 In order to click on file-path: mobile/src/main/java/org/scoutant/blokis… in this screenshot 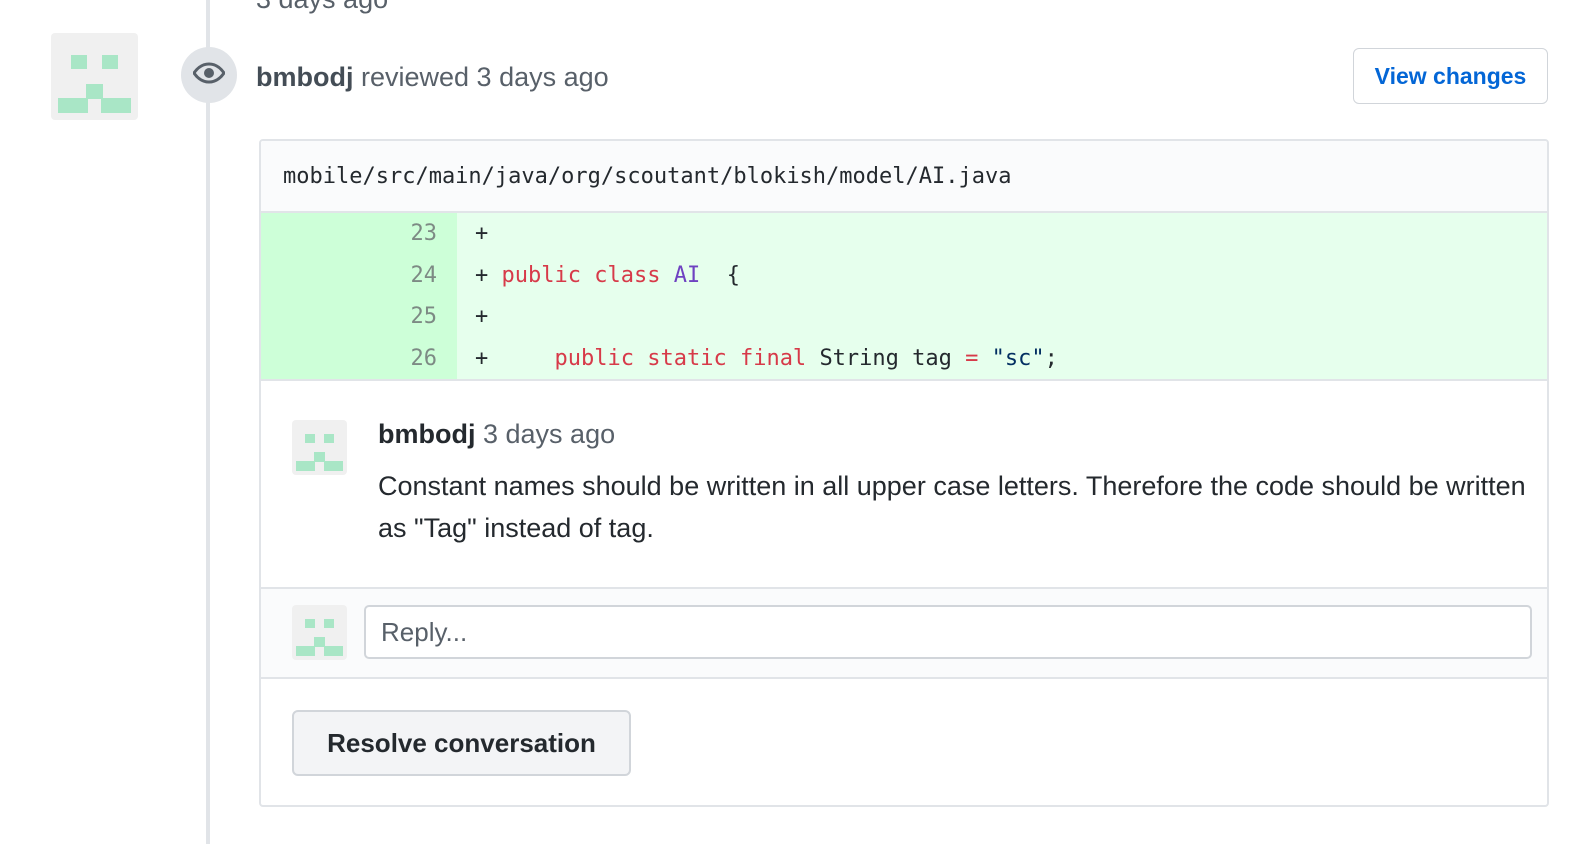, I will do `click(904, 177)`.